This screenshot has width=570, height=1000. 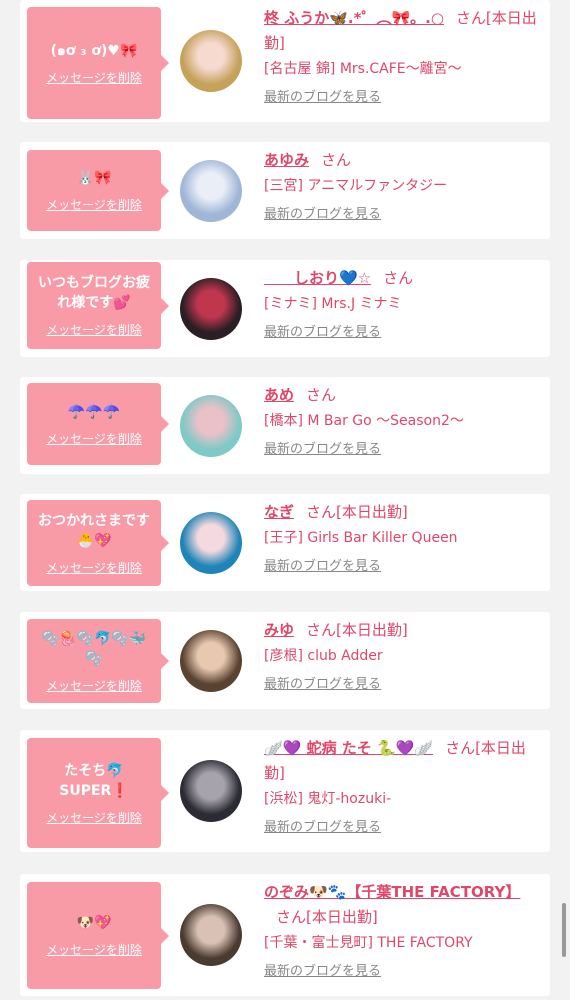 I want to click on shop-label: [名古屋 錦] Mrs.CAFE〜離宮〜, so click(x=363, y=69).